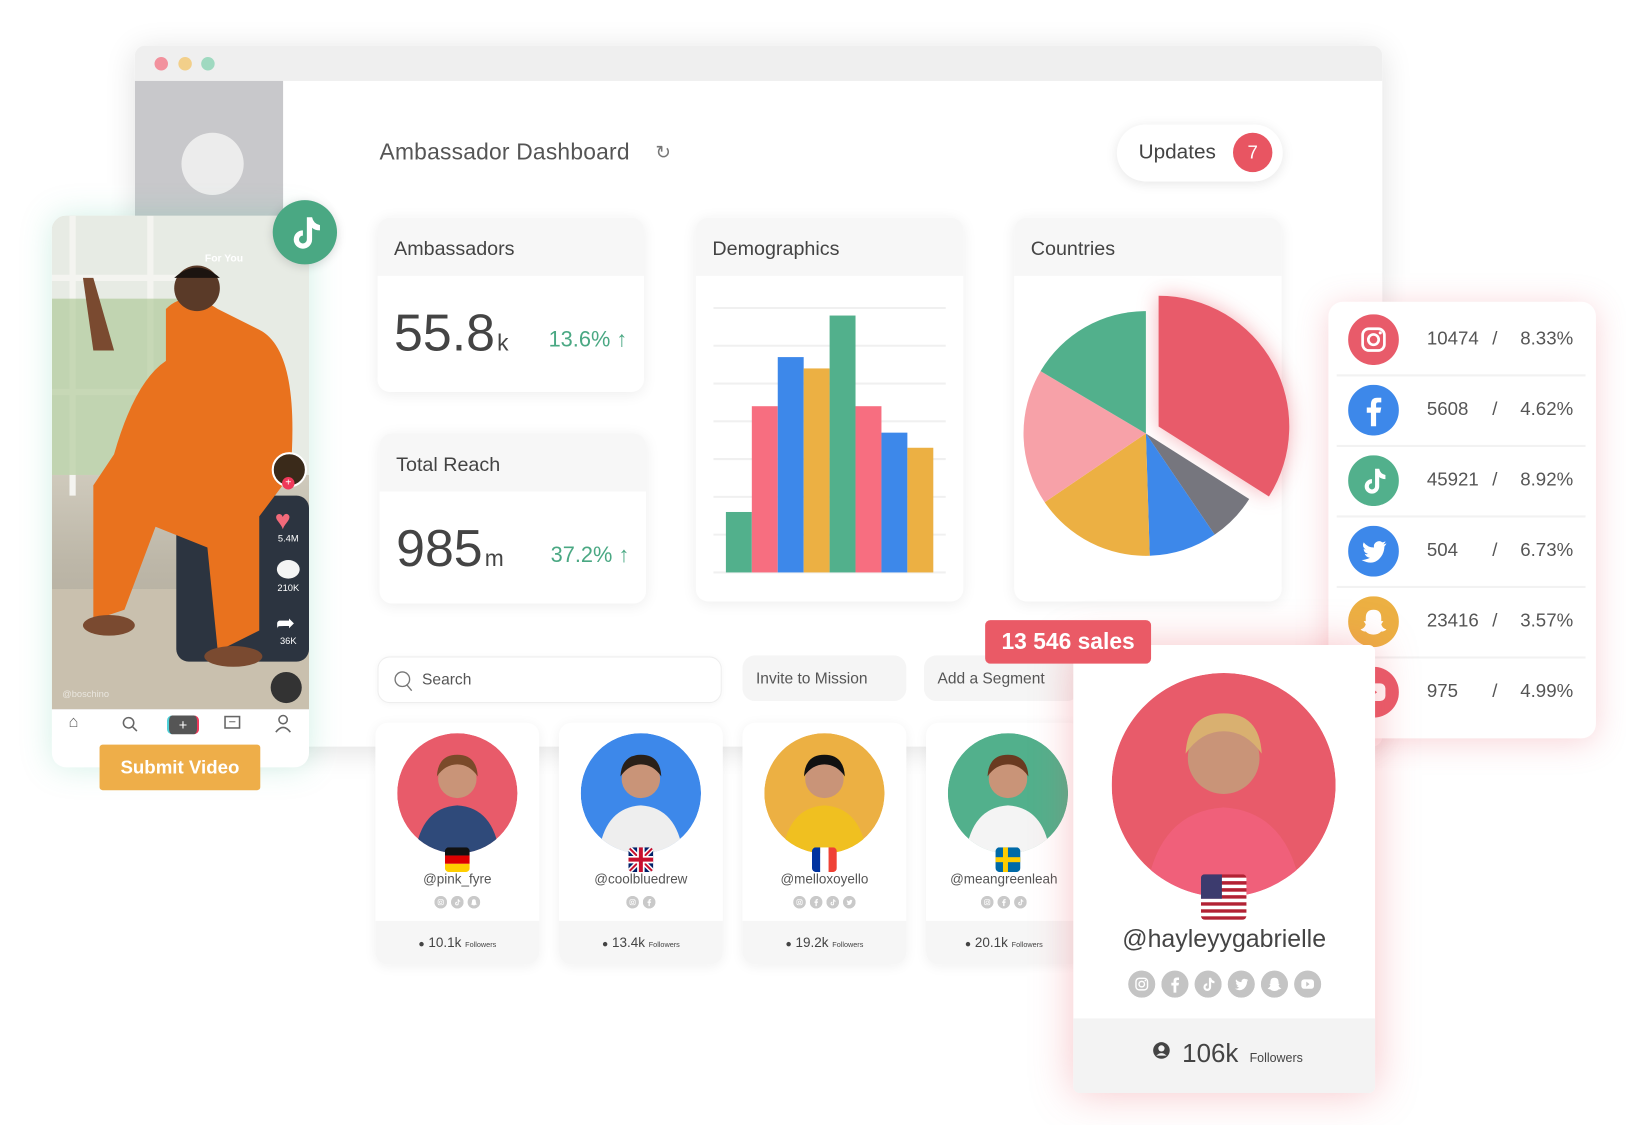  Describe the element at coordinates (1068, 642) in the screenshot. I see `sales-badge: 13 546 sales` at that location.